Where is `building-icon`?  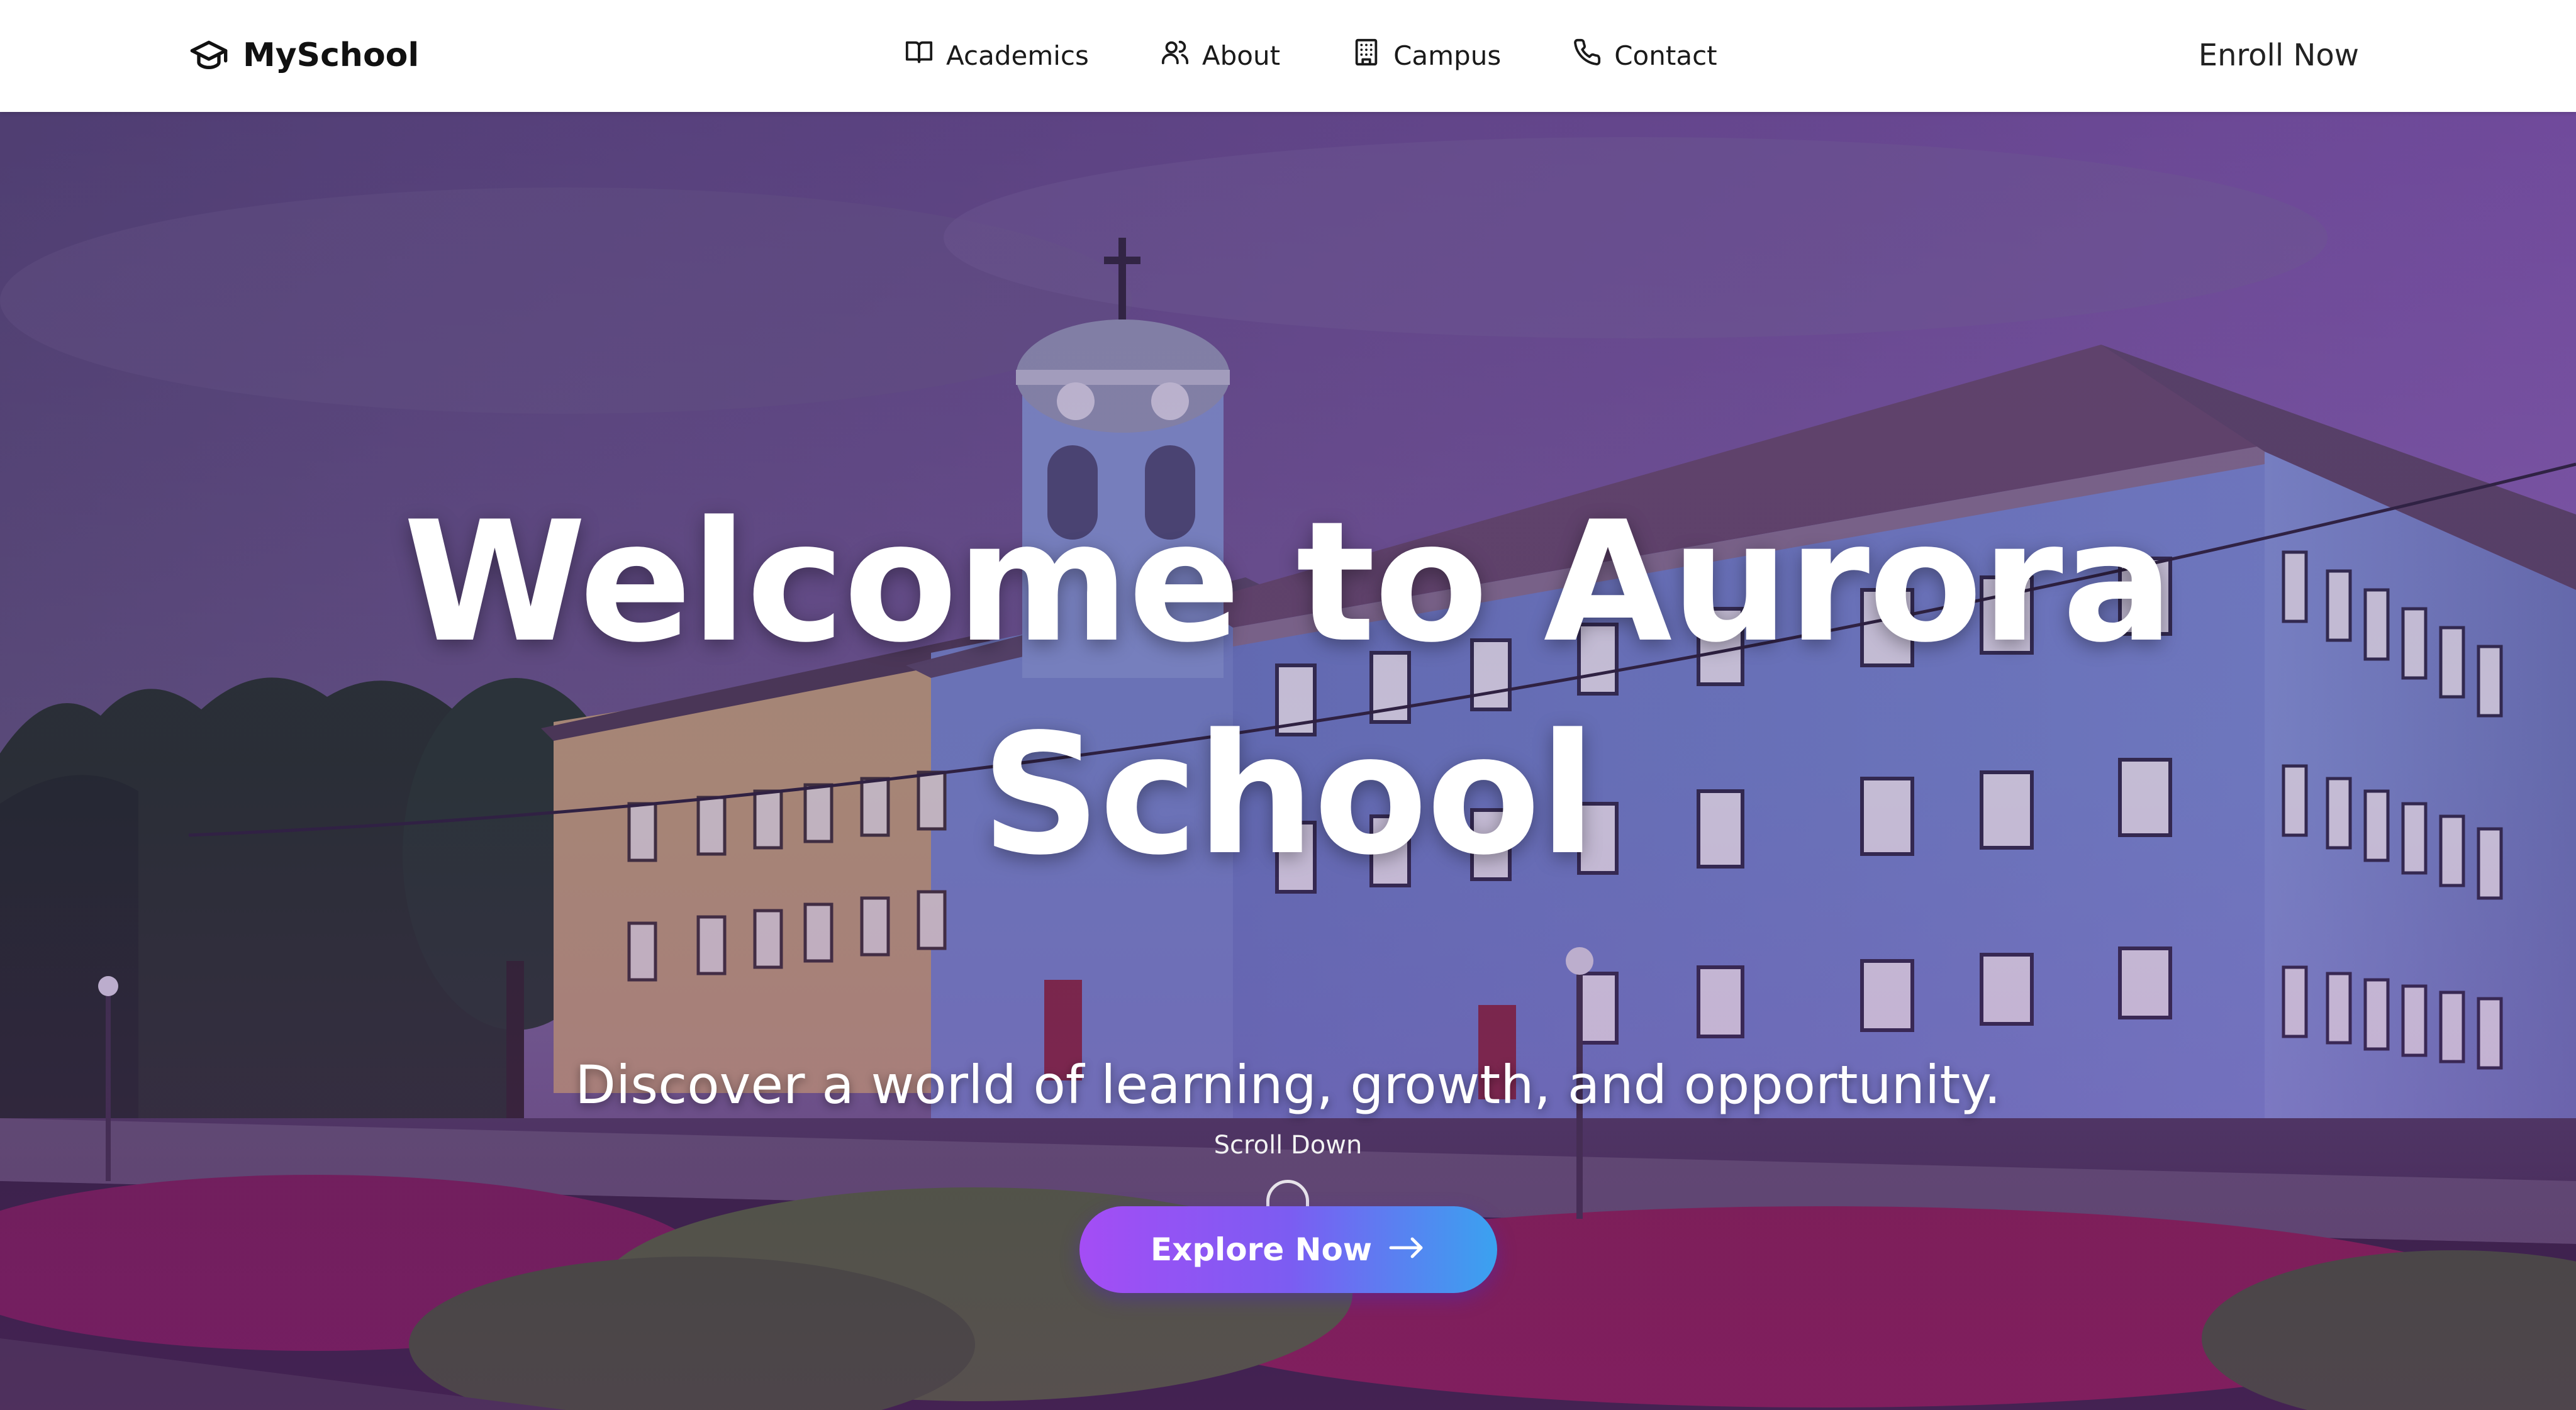 building-icon is located at coordinates (1366, 55).